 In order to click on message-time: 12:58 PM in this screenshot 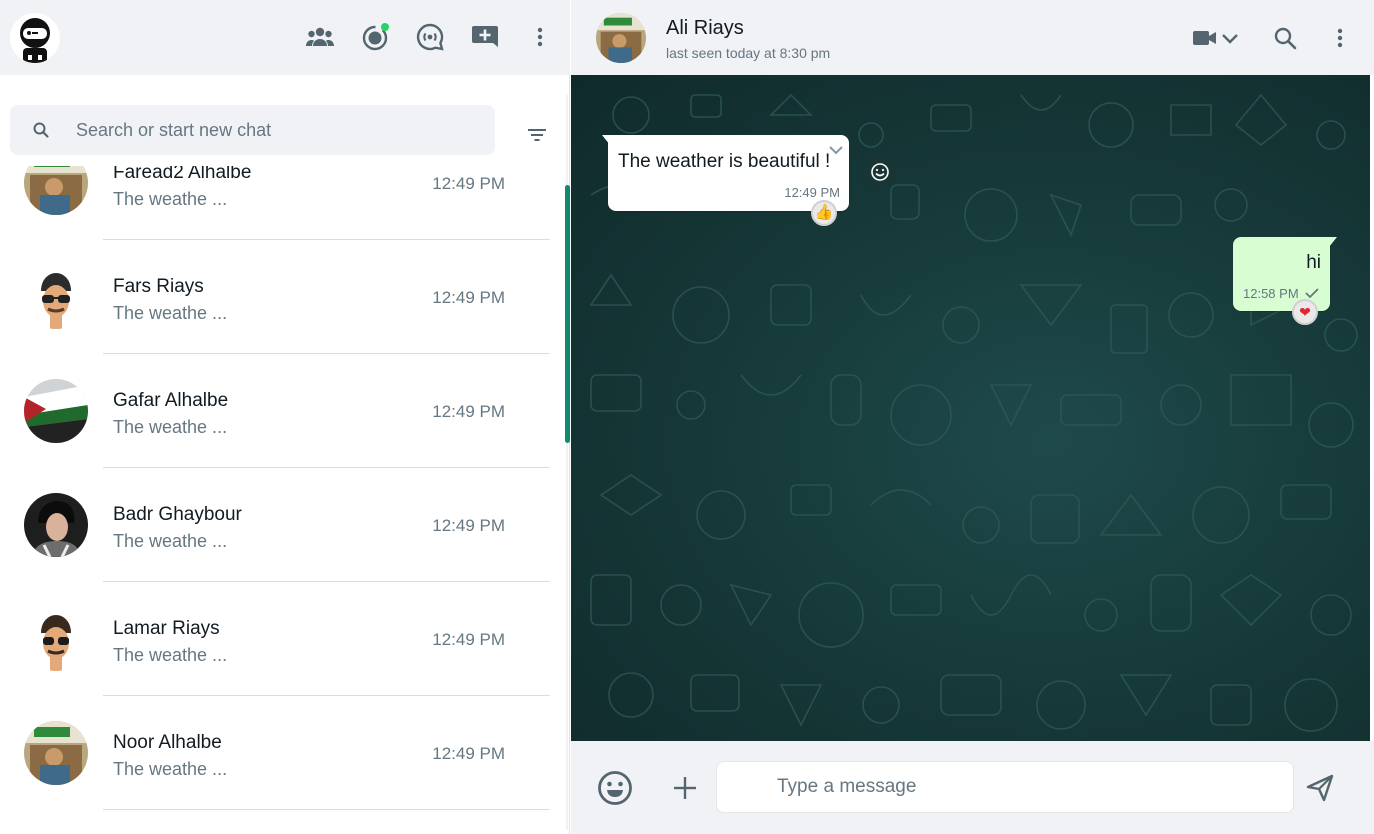, I will do `click(1271, 293)`.